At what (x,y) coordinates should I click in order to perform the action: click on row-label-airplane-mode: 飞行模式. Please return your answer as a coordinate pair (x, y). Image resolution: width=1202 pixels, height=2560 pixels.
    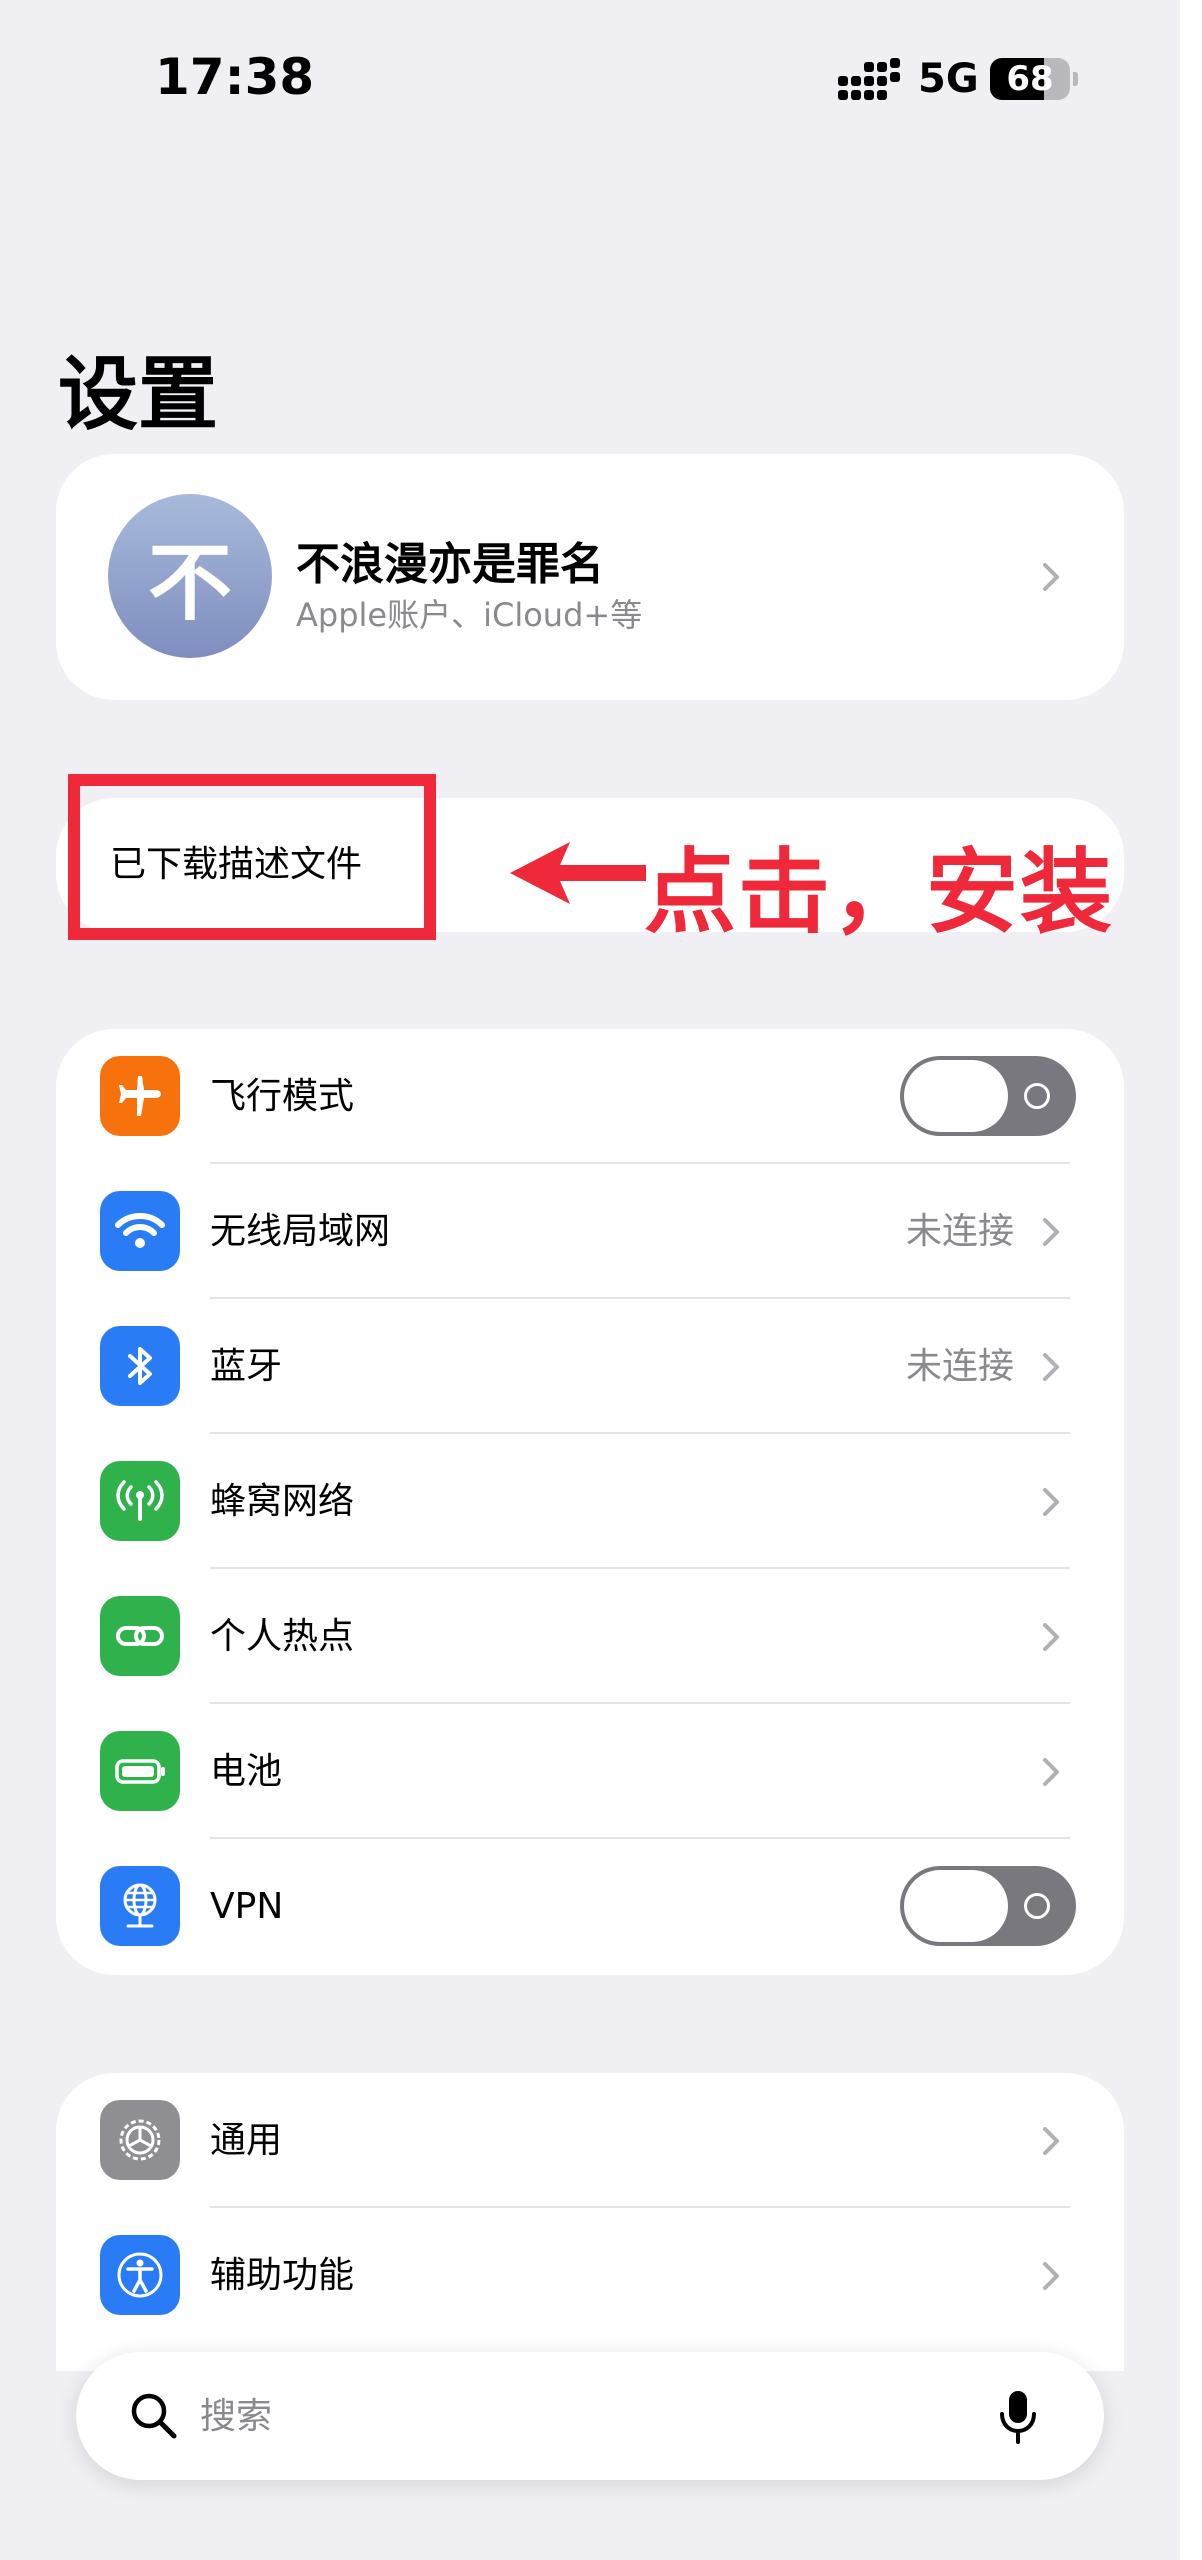
    Looking at the image, I should click on (282, 1096).